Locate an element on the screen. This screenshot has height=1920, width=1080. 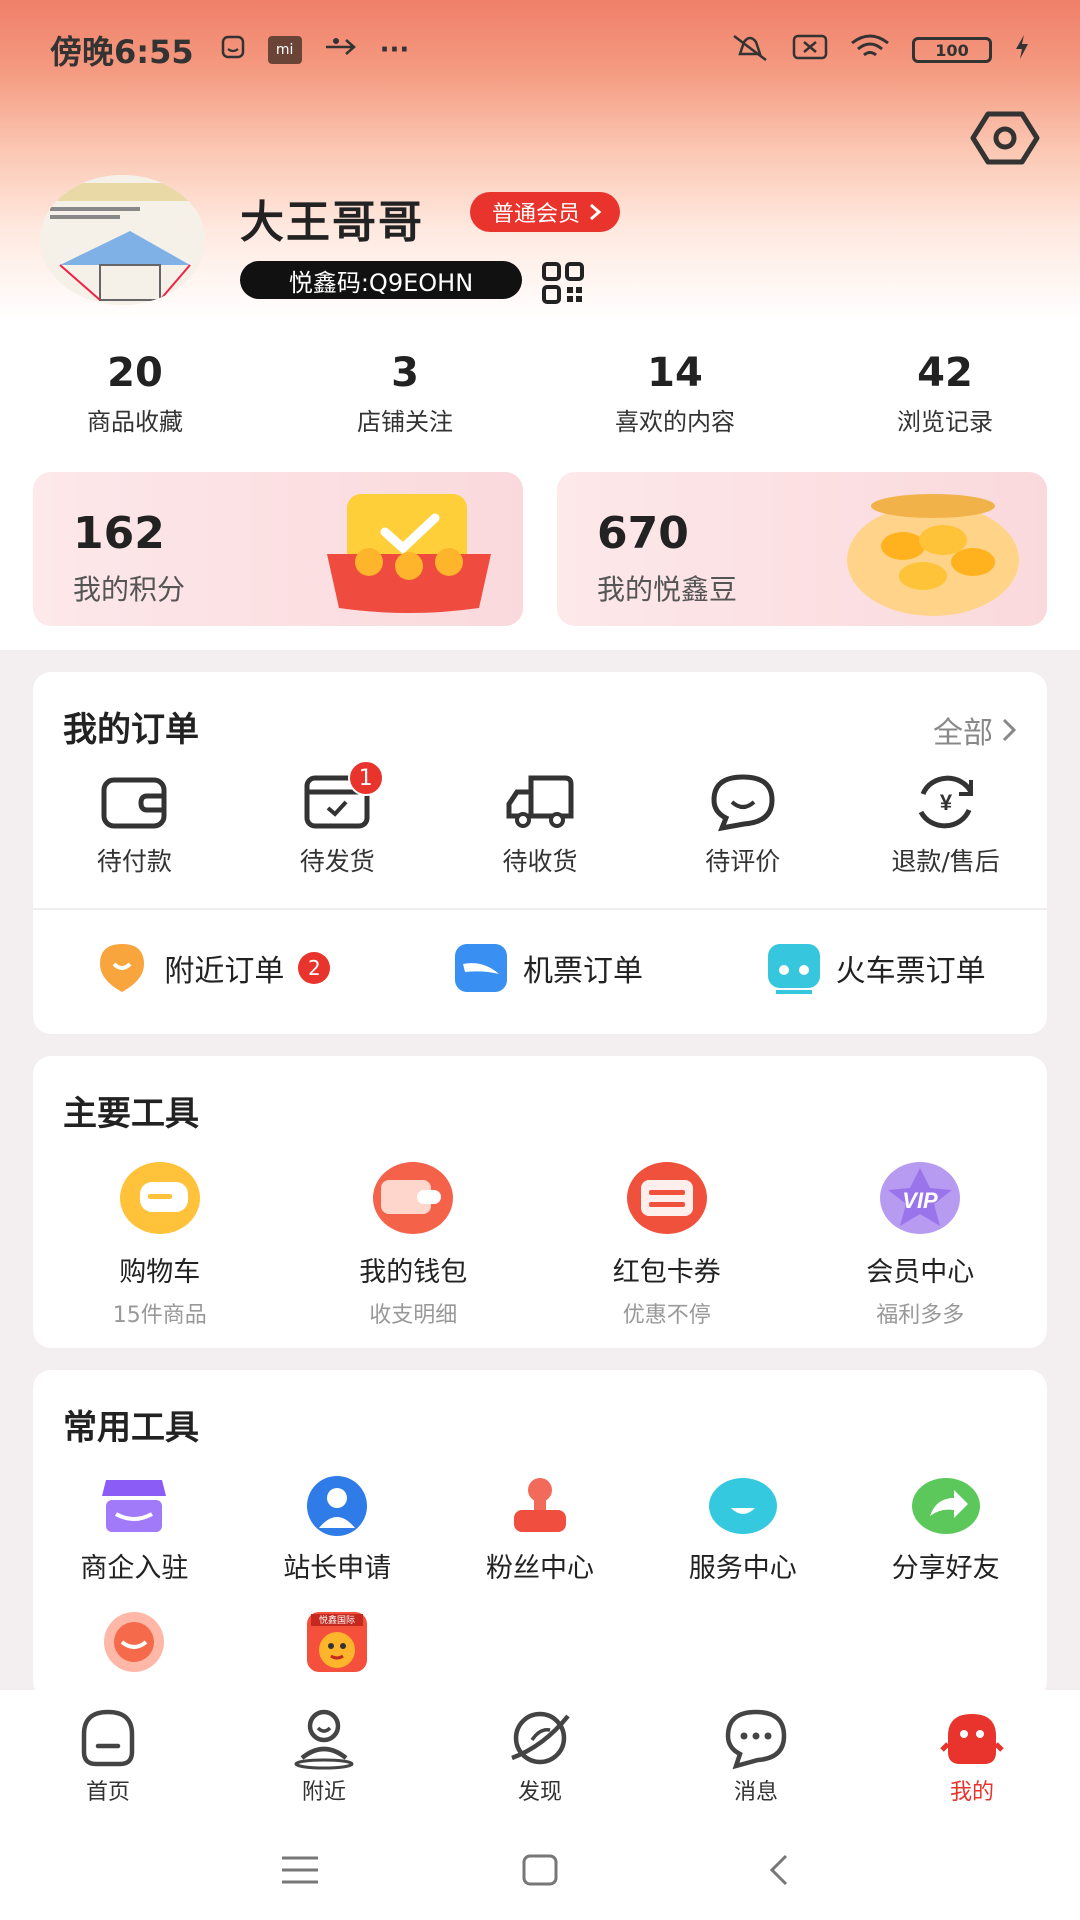
nearby-orders-link: 附近订单 2 is located at coordinates (212, 968).